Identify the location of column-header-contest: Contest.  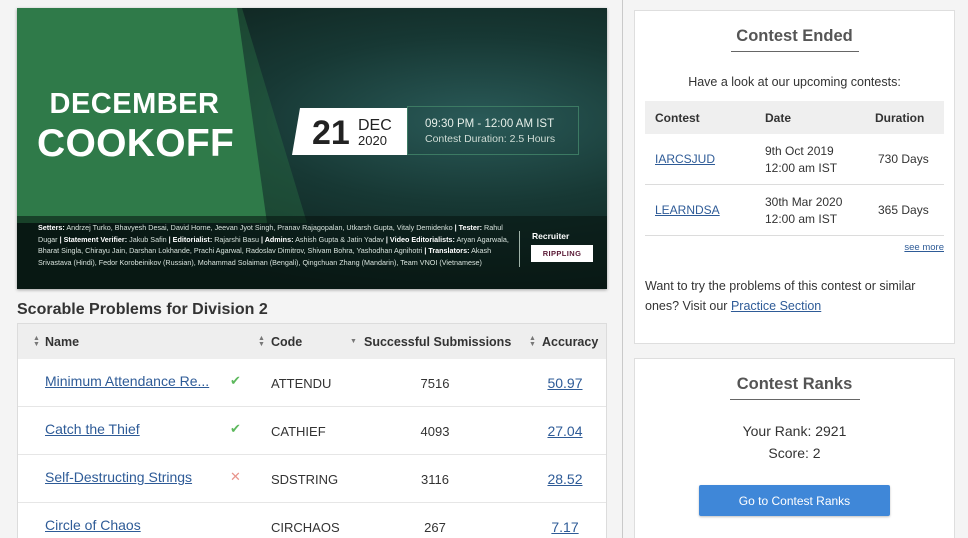
(677, 118).